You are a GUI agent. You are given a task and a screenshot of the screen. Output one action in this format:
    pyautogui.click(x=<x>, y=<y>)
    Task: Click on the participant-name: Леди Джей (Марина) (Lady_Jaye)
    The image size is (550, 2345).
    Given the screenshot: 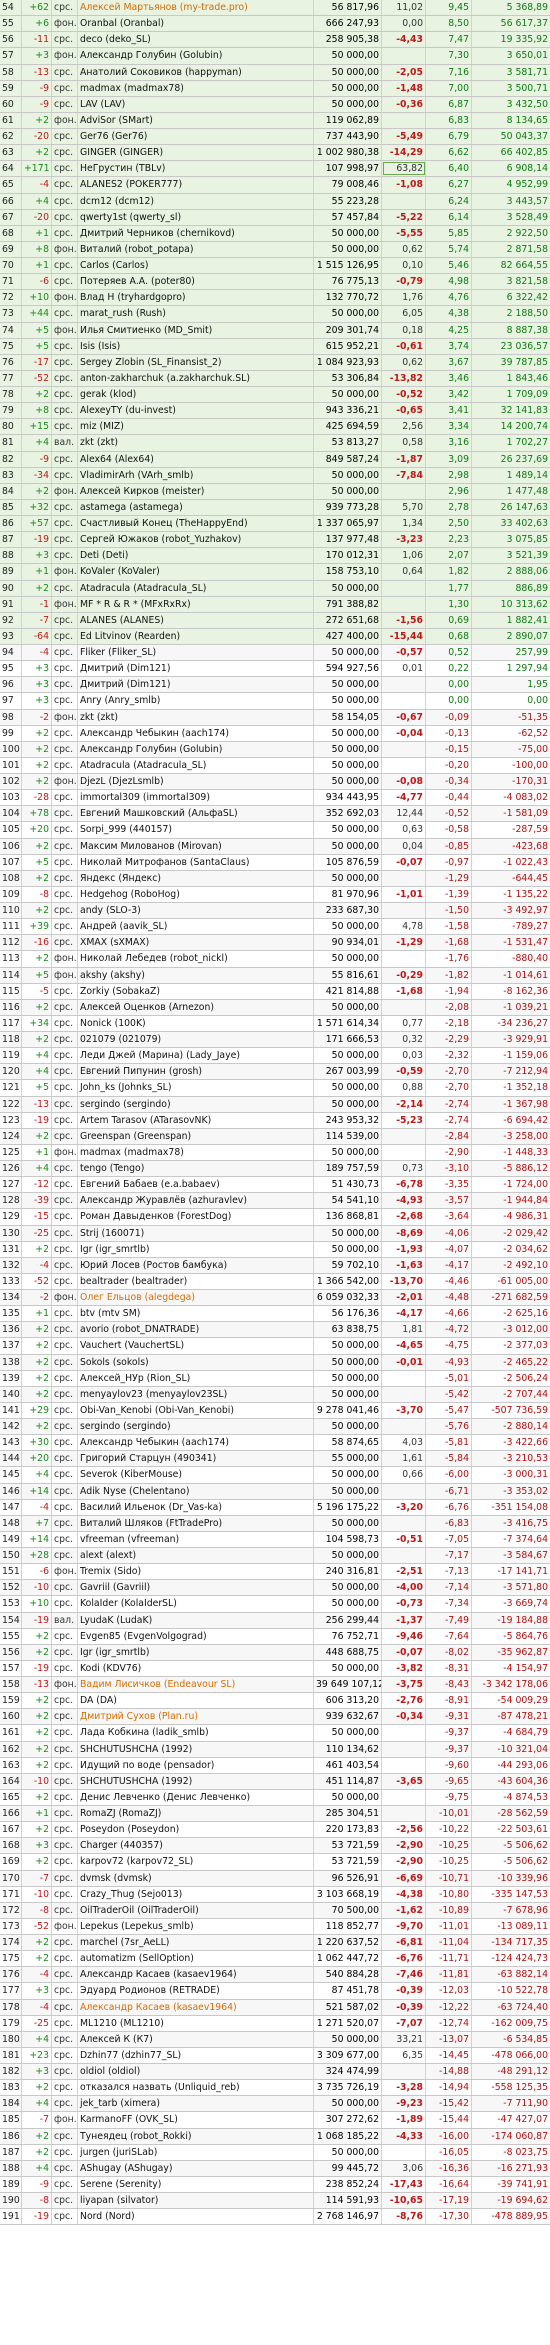 What is the action you would take?
    pyautogui.click(x=196, y=1056)
    